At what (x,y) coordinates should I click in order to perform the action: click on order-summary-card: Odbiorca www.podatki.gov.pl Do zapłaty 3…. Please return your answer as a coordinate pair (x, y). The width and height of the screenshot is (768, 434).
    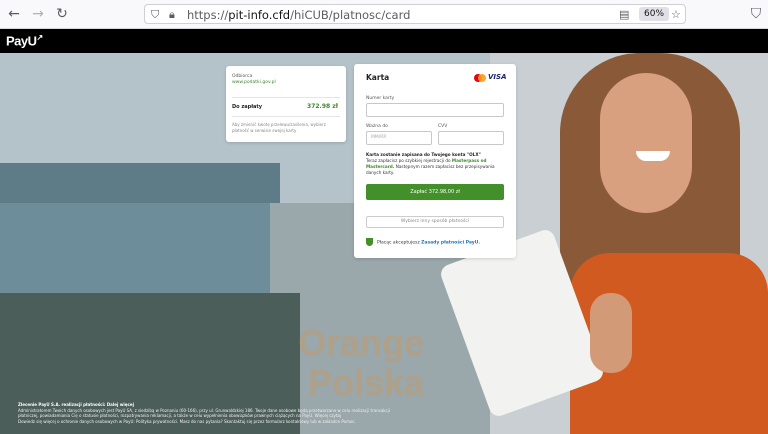
    Looking at the image, I should click on (286, 104).